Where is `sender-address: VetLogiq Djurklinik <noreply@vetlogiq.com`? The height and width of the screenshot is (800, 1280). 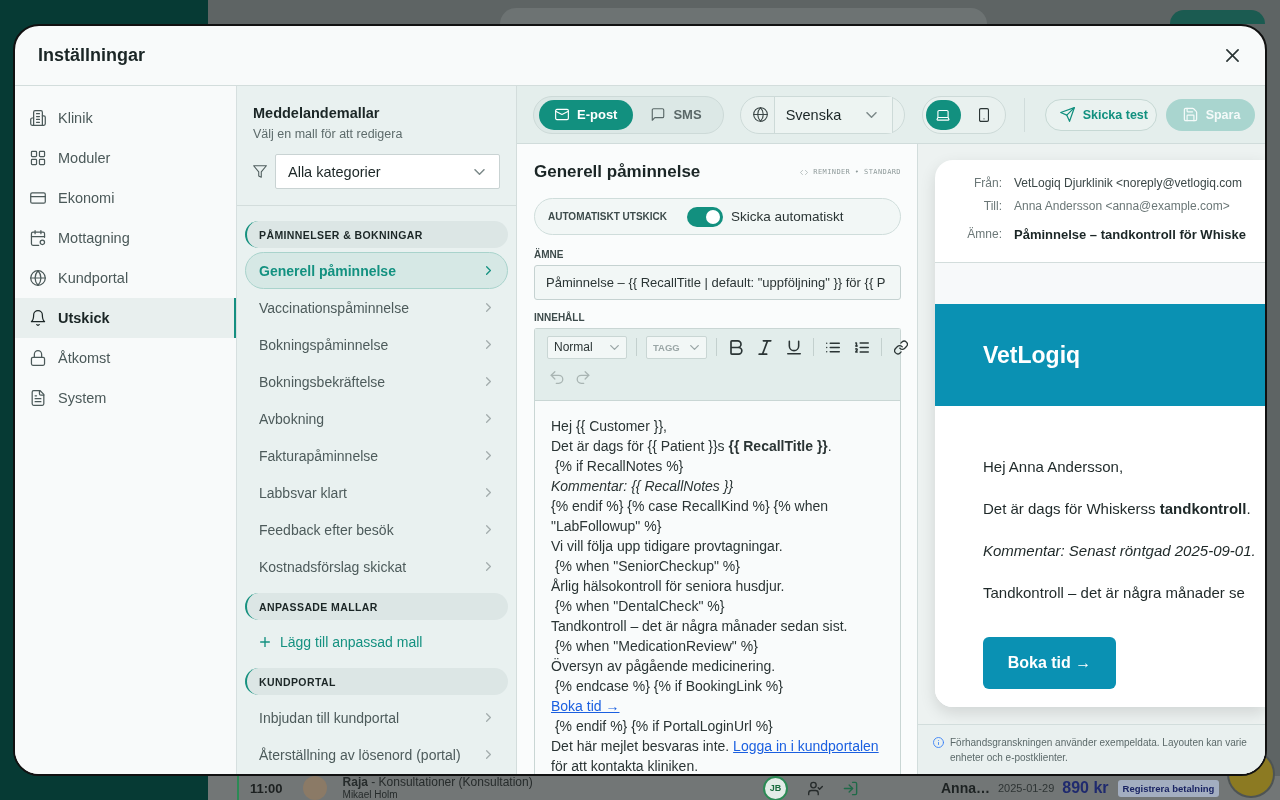
sender-address: VetLogiq Djurklinik <noreply@vetlogiq.com is located at coordinates (1128, 183).